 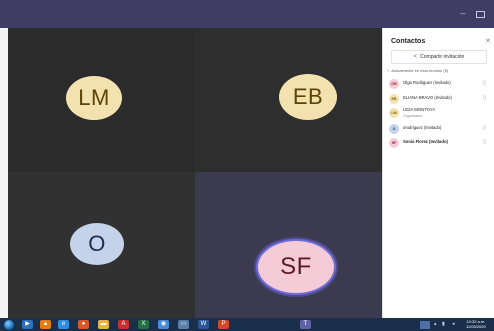 I want to click on start-button, so click(x=9, y=325).